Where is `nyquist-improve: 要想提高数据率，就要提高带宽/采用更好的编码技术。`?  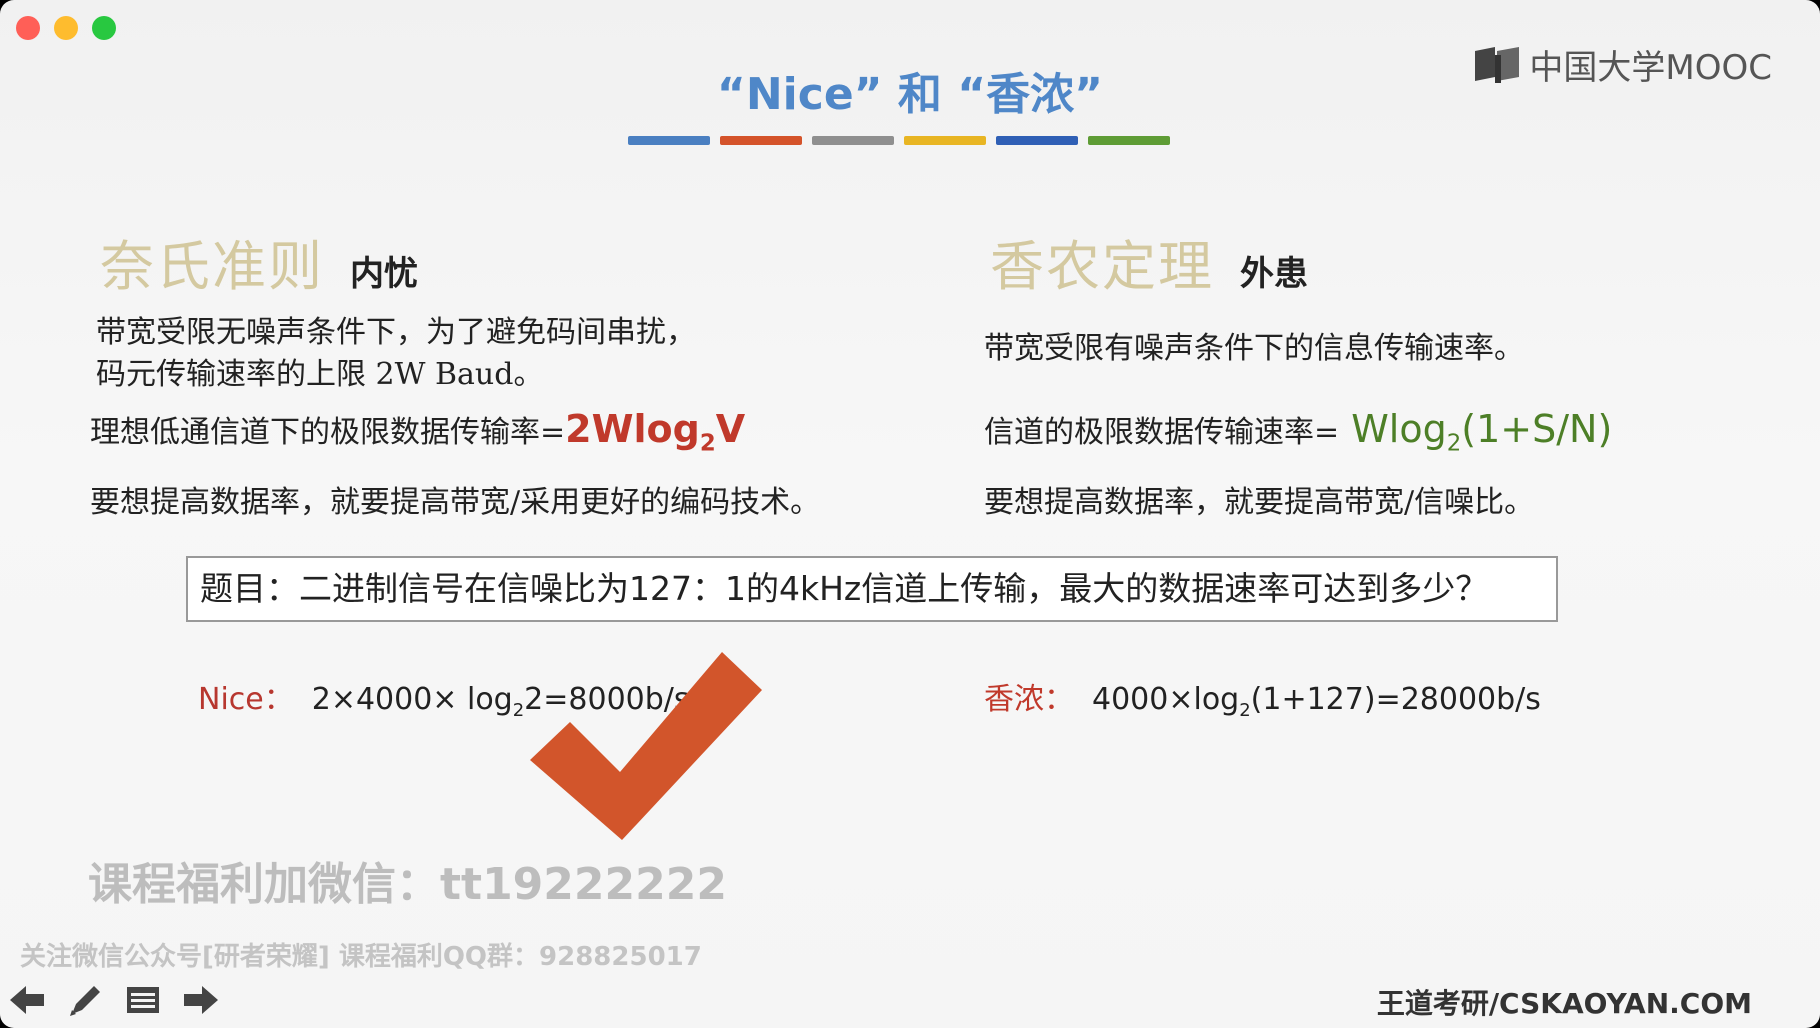
nyquist-improve: 要想提高数据率，就要提高带宽/采用更好的编码技术。 is located at coordinates (455, 502).